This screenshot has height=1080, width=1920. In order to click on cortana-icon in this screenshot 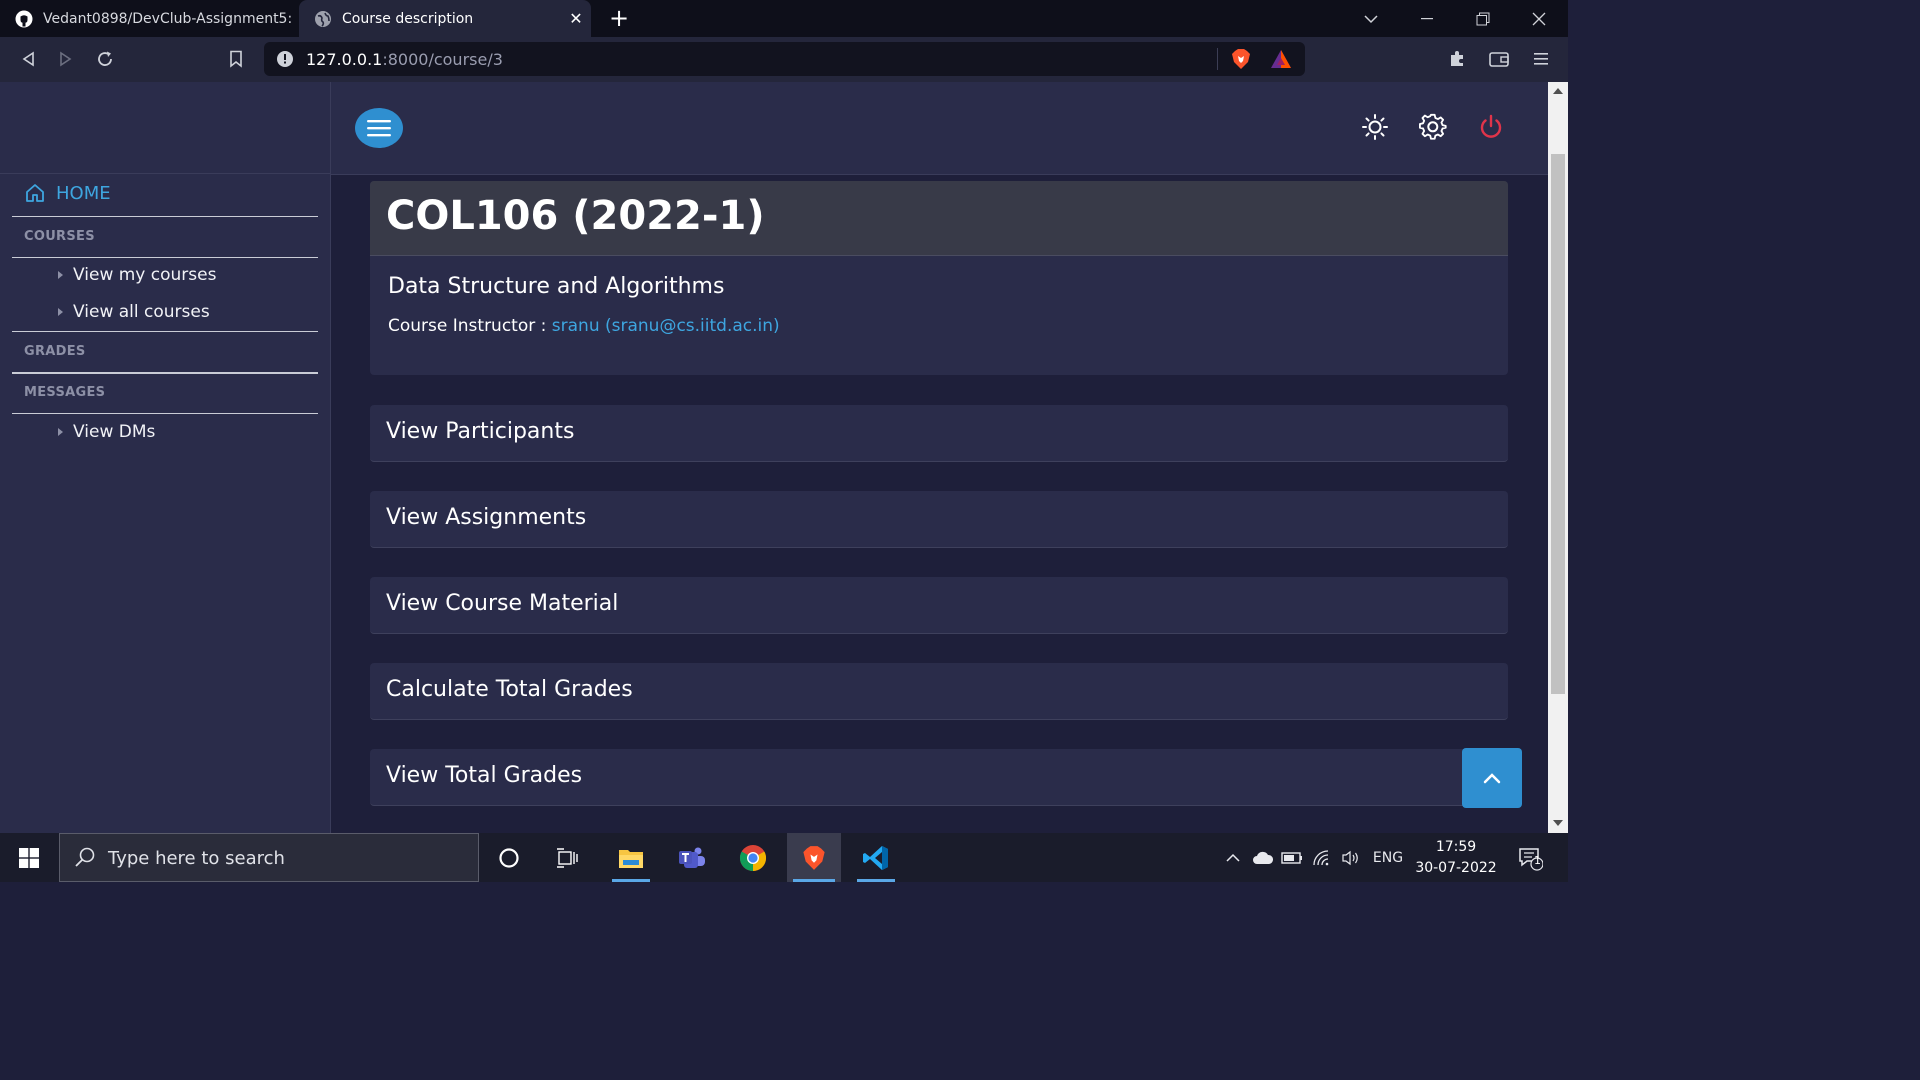, I will do `click(509, 857)`.